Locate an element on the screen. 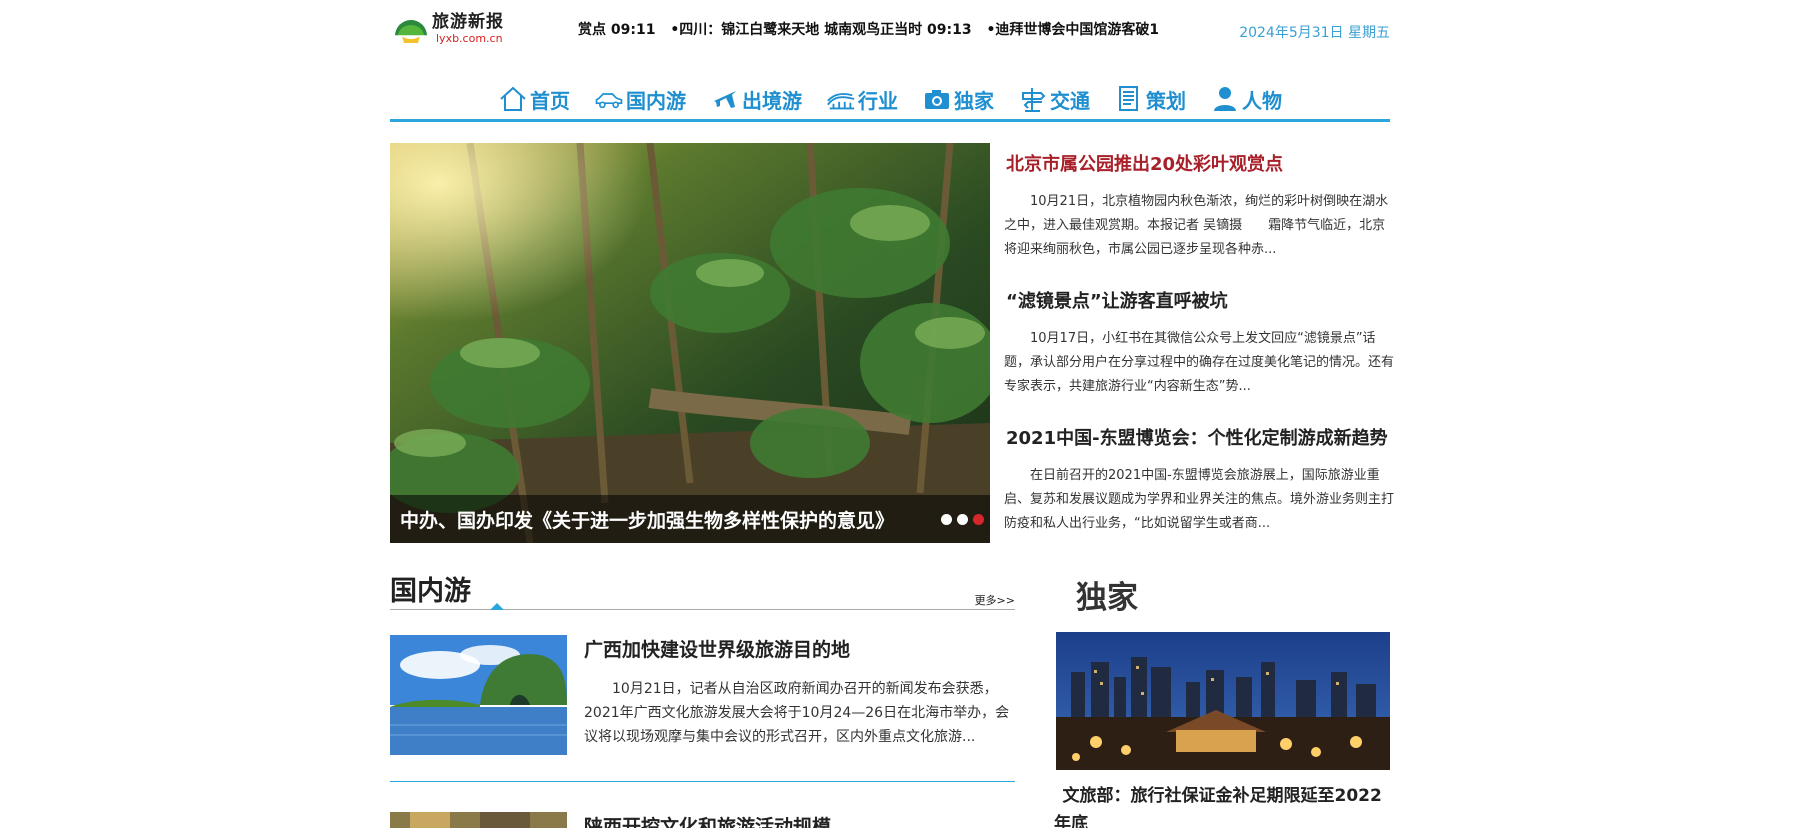  home-icon is located at coordinates (513, 98).